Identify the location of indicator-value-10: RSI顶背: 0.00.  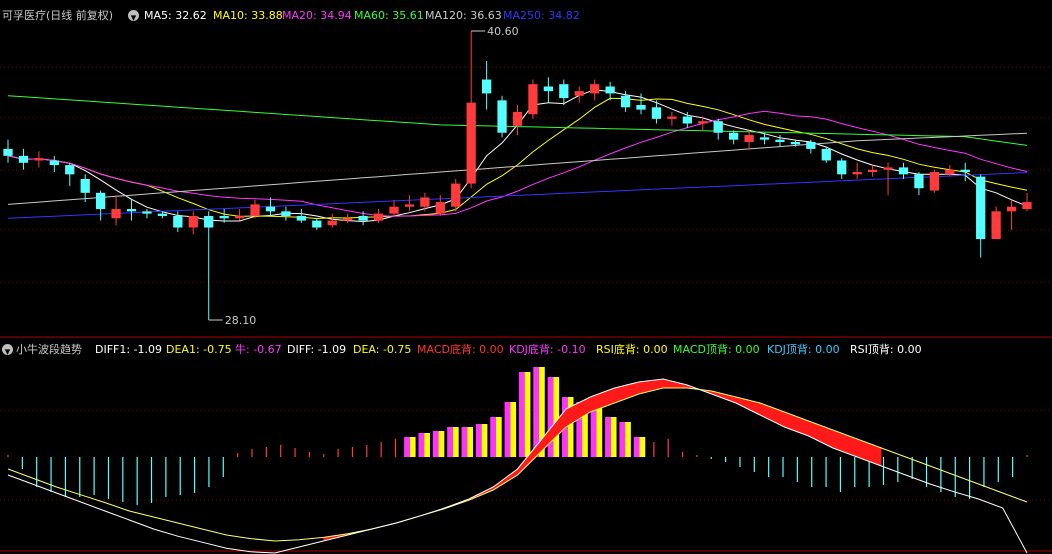
(886, 349).